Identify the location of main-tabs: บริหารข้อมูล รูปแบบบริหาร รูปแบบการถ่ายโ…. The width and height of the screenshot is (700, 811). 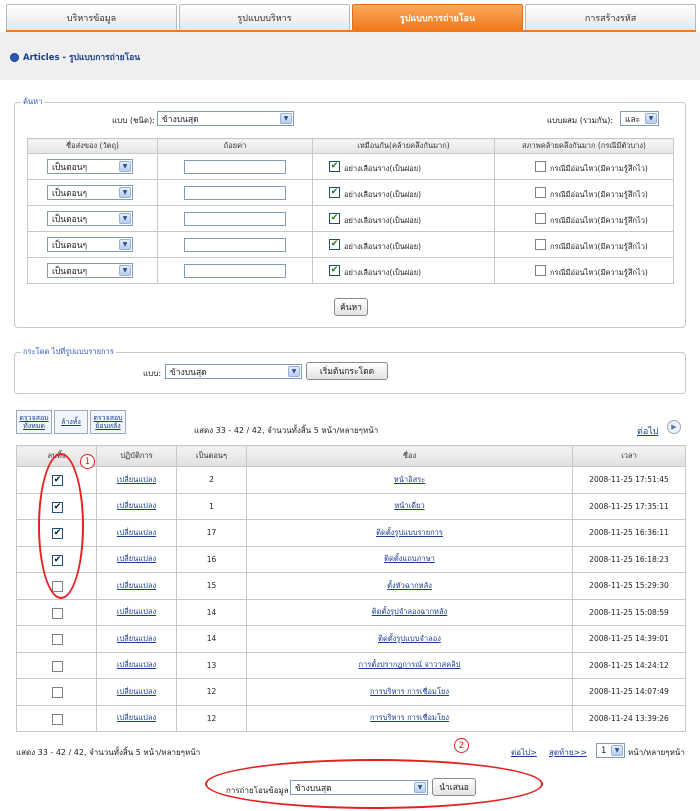
(351, 17).